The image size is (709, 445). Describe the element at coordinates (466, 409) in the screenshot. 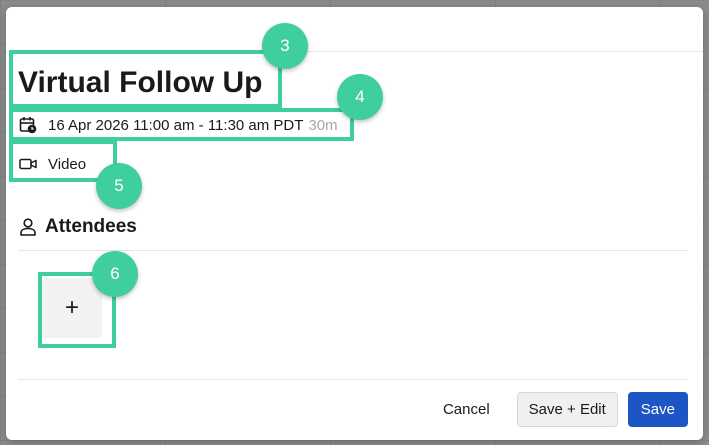

I see `cancel-button: Cancel` at that location.